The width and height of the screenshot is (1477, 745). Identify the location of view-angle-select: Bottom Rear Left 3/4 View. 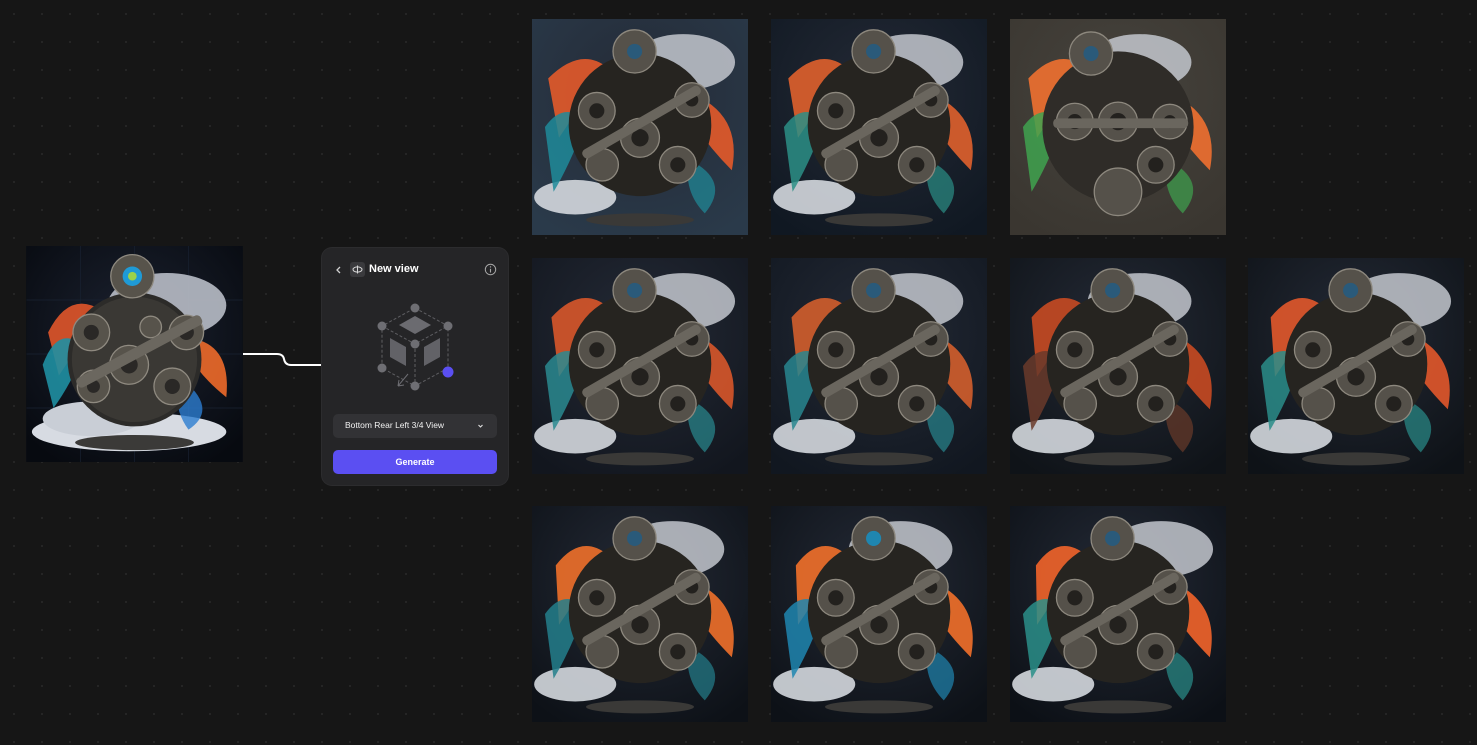
(415, 426).